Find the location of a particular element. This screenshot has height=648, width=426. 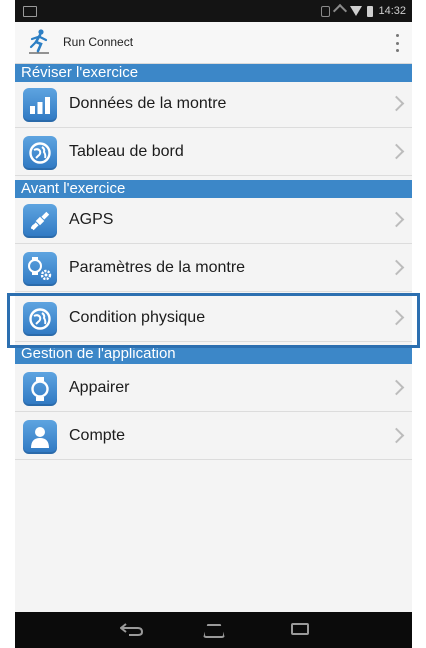

status-bar: 14:32 is located at coordinates (213, 11).